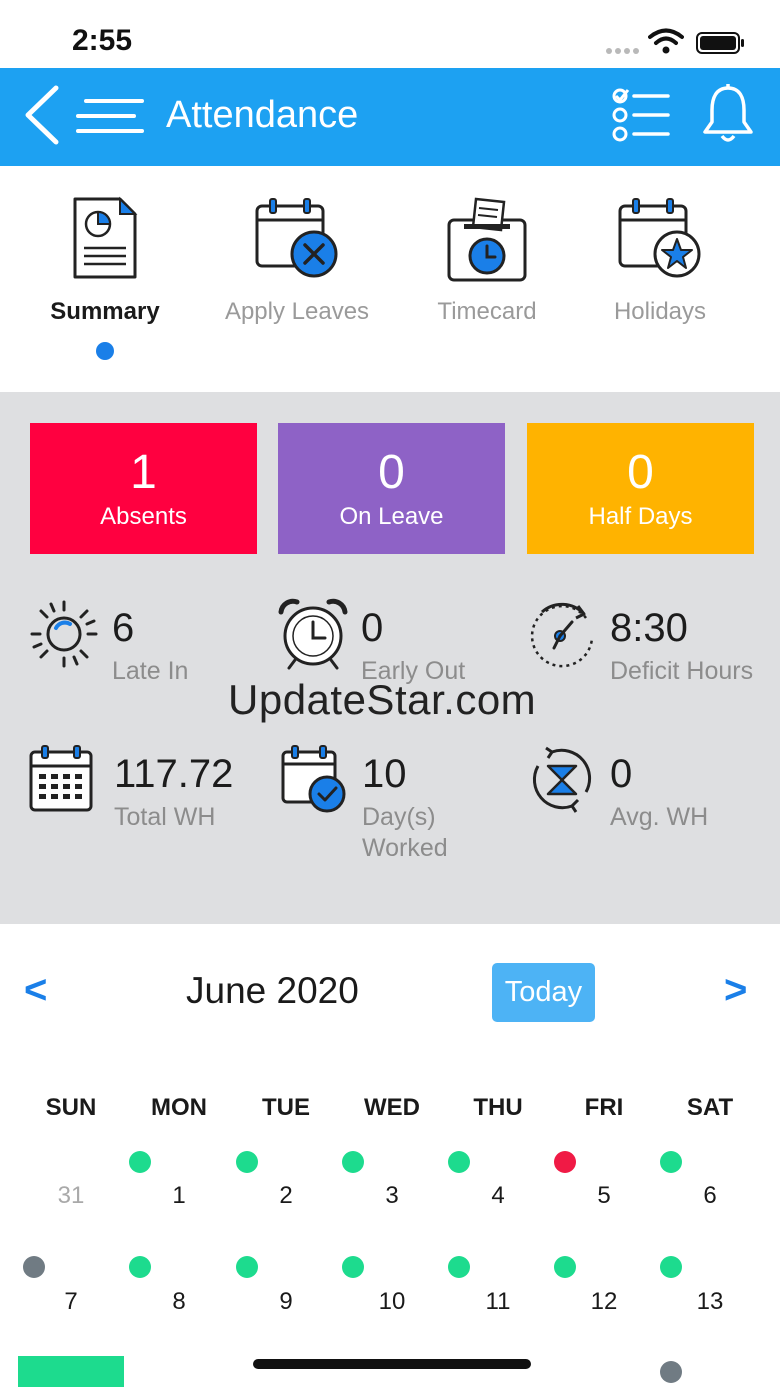  Describe the element at coordinates (709, 1196) in the screenshot. I see `calendar-day: 6` at that location.